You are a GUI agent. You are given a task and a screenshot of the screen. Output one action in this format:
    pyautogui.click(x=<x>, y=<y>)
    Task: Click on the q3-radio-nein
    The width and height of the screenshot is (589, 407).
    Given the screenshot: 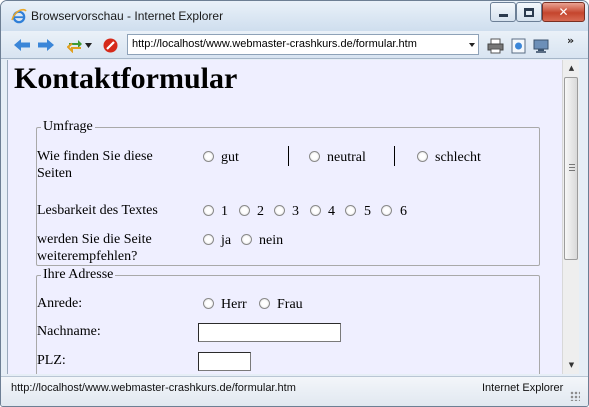 What is the action you would take?
    pyautogui.click(x=246, y=239)
    